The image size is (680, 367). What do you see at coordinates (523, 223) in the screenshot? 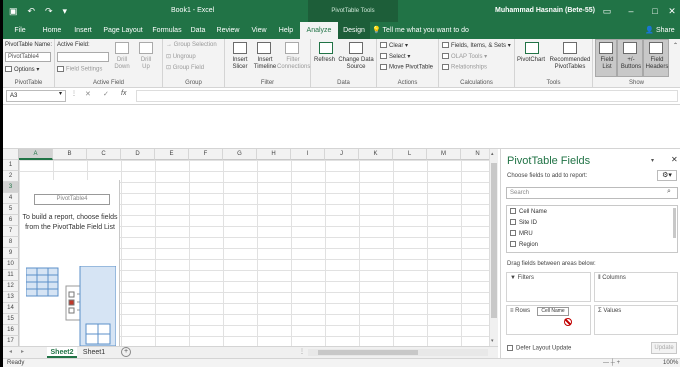
I see `field-item-site-id: Site ID` at bounding box center [523, 223].